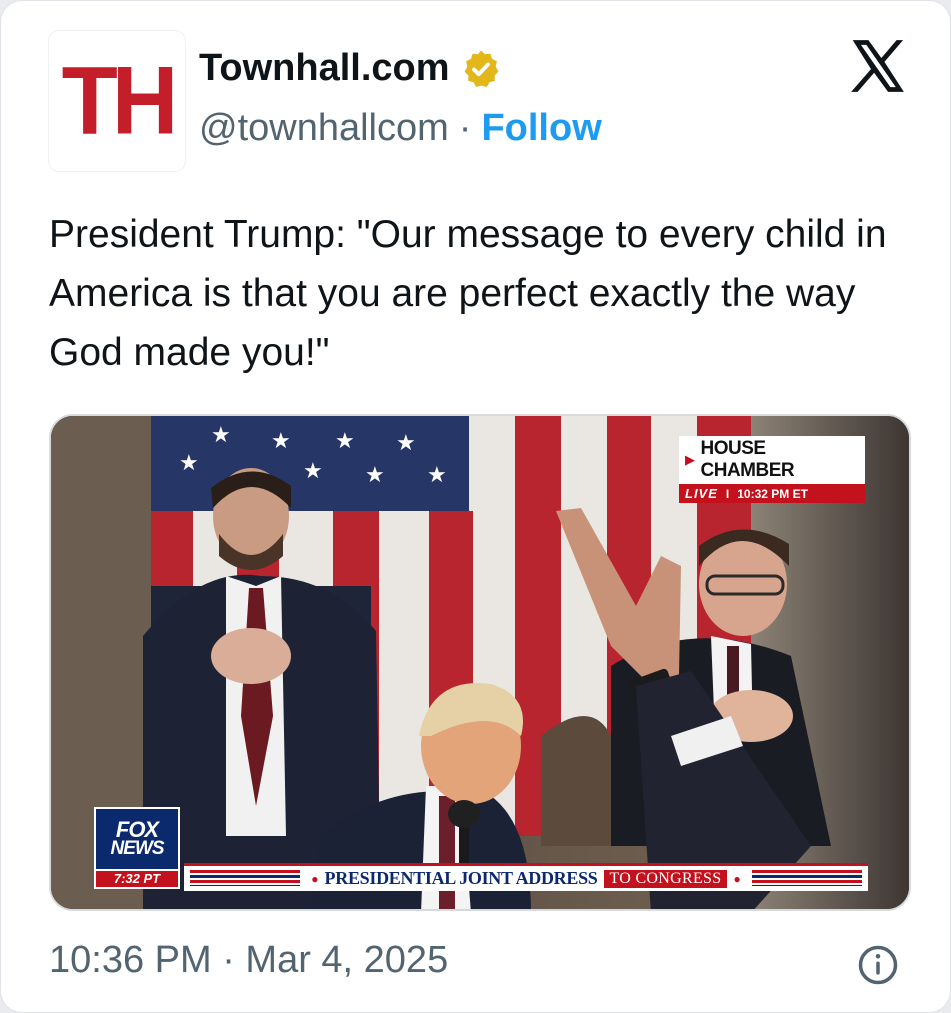 This screenshot has height=1013, width=951. I want to click on network-time: 7:32 PT, so click(137, 879).